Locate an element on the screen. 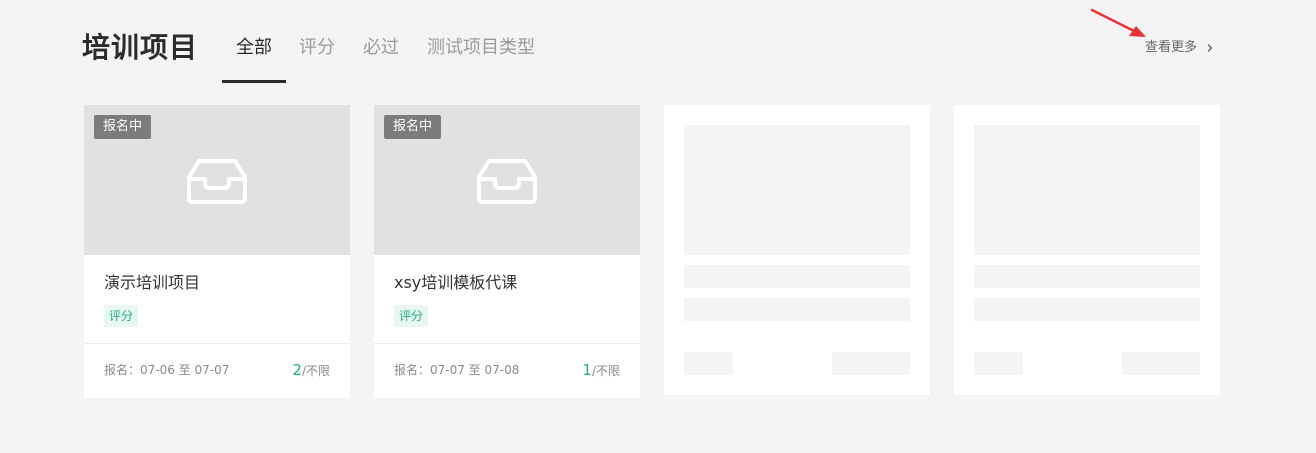 The image size is (1316, 453). card-footer: 报名：07-06 至 07-07 2/不限 is located at coordinates (217, 370).